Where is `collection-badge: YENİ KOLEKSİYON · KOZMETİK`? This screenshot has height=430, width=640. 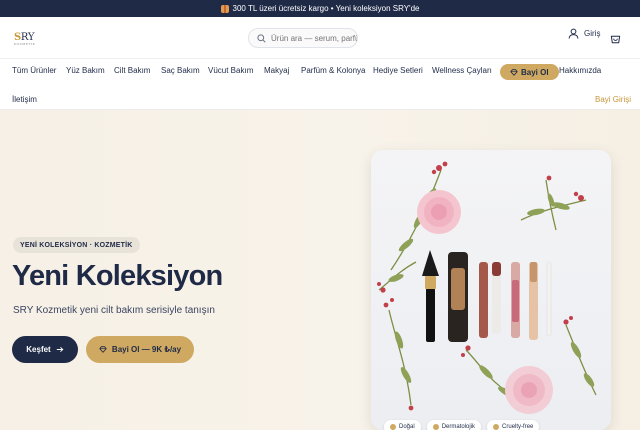 collection-badge: YENİ KOLEKSİYON · KOZMETİK is located at coordinates (76, 245).